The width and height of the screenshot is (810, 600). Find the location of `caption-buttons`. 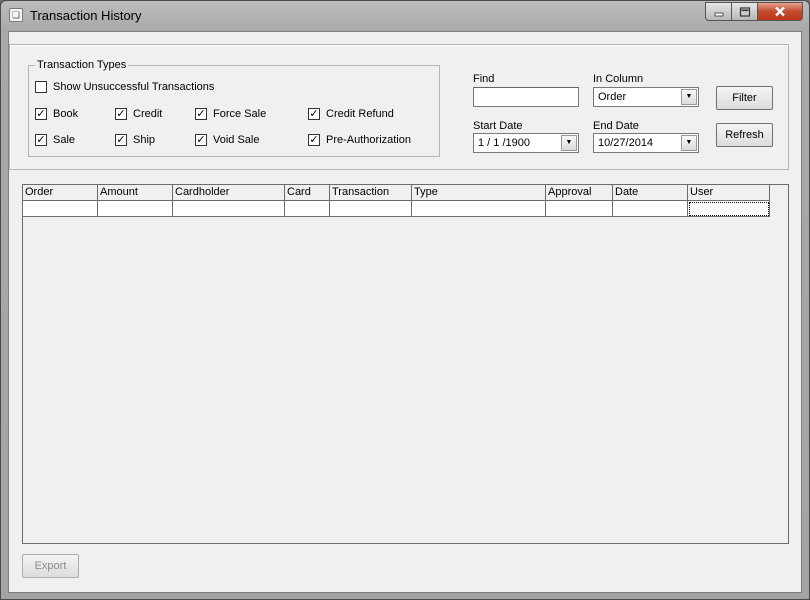

caption-buttons is located at coordinates (754, 11).